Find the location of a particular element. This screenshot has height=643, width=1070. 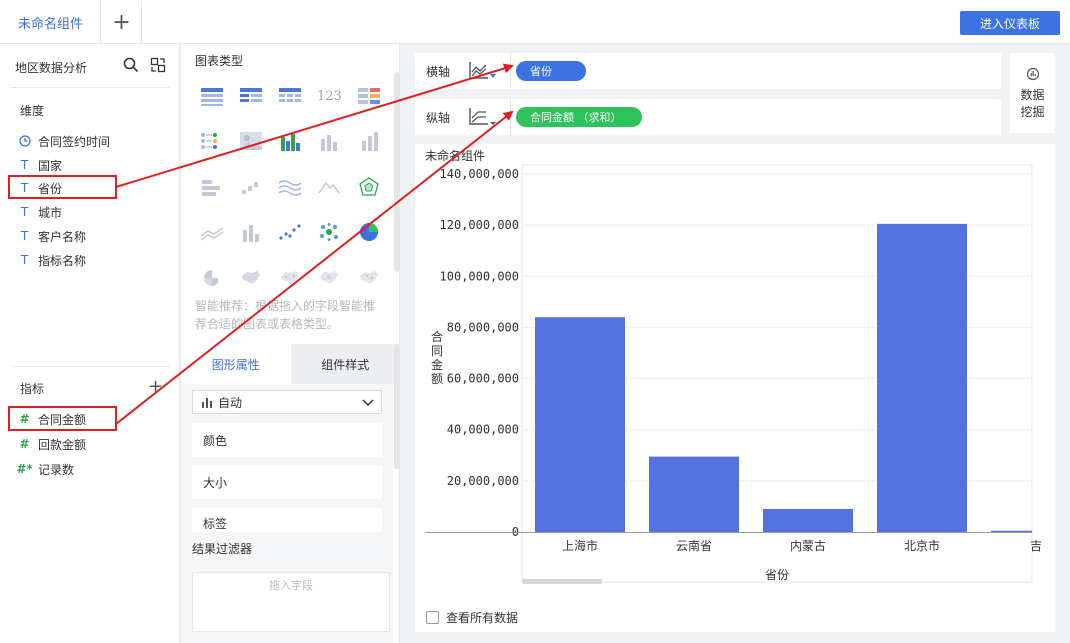

smart-recommend-tip: 智能推荐：根据拖入的字段智能推荐合适的图表或表格类型。 is located at coordinates (285, 315).